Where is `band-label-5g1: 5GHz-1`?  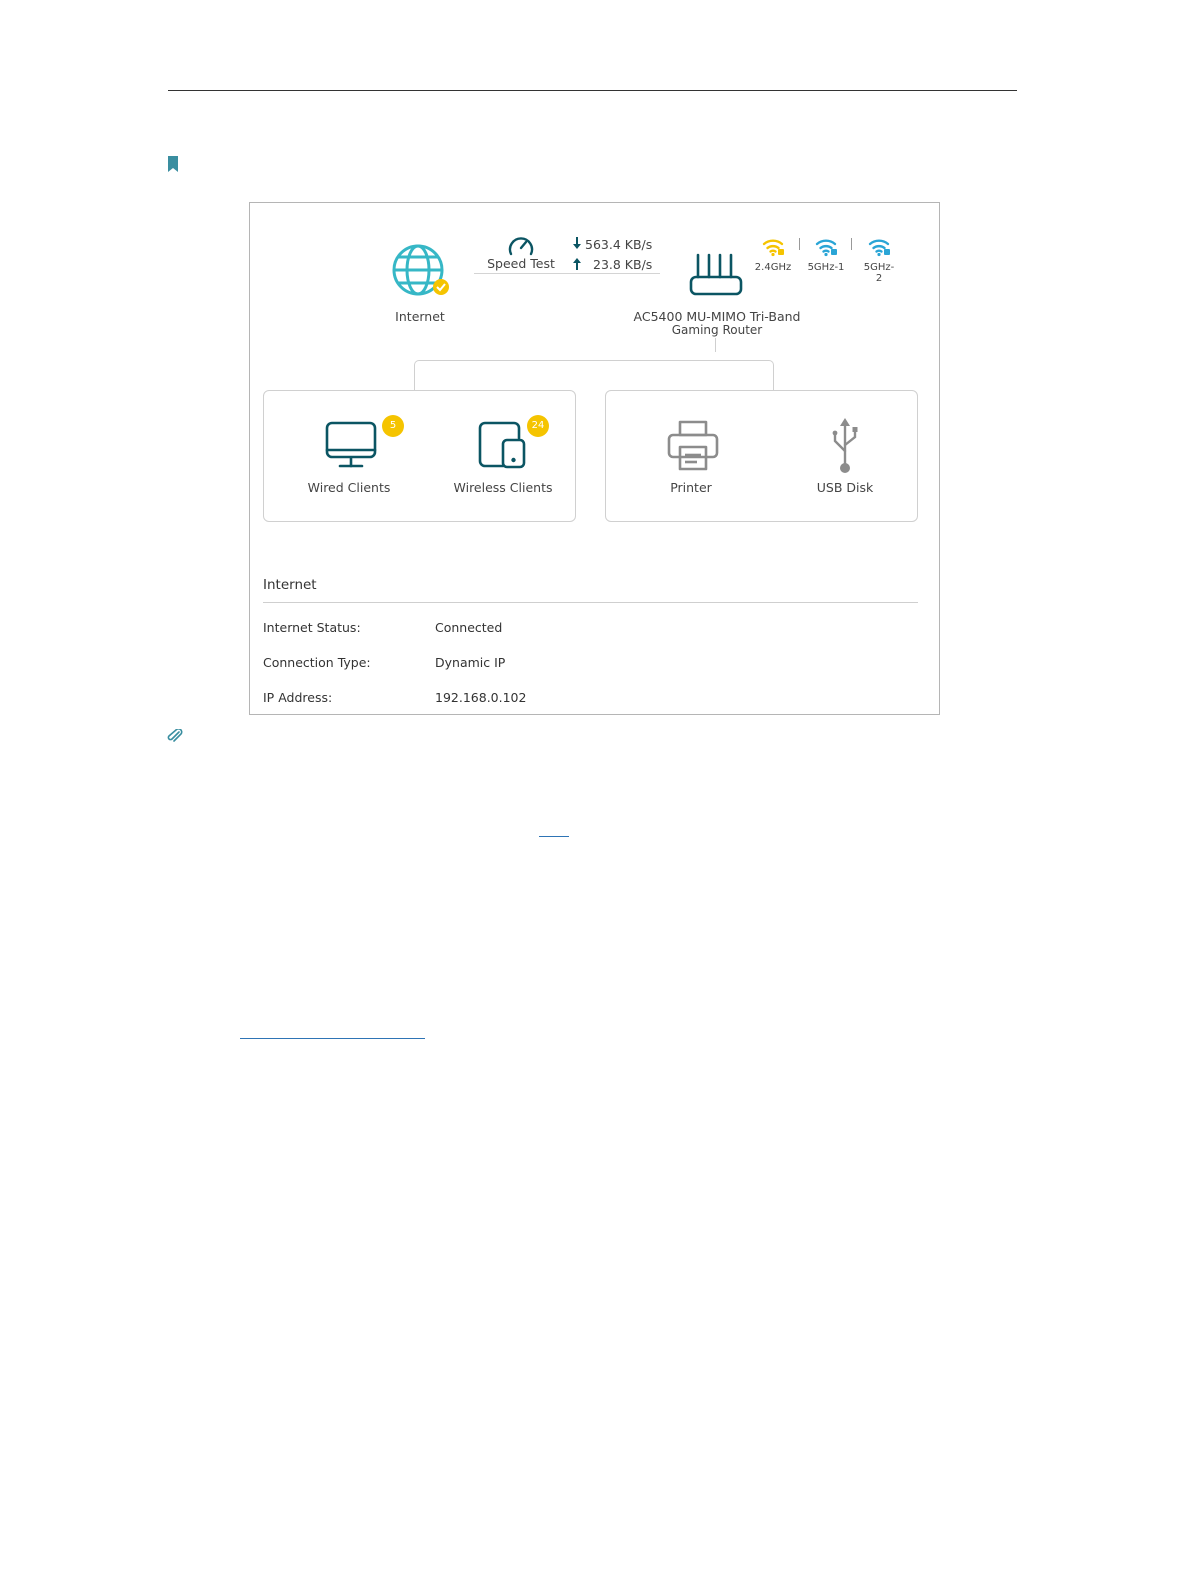
band-label-5g1: 5GHz-1 is located at coordinates (826, 267).